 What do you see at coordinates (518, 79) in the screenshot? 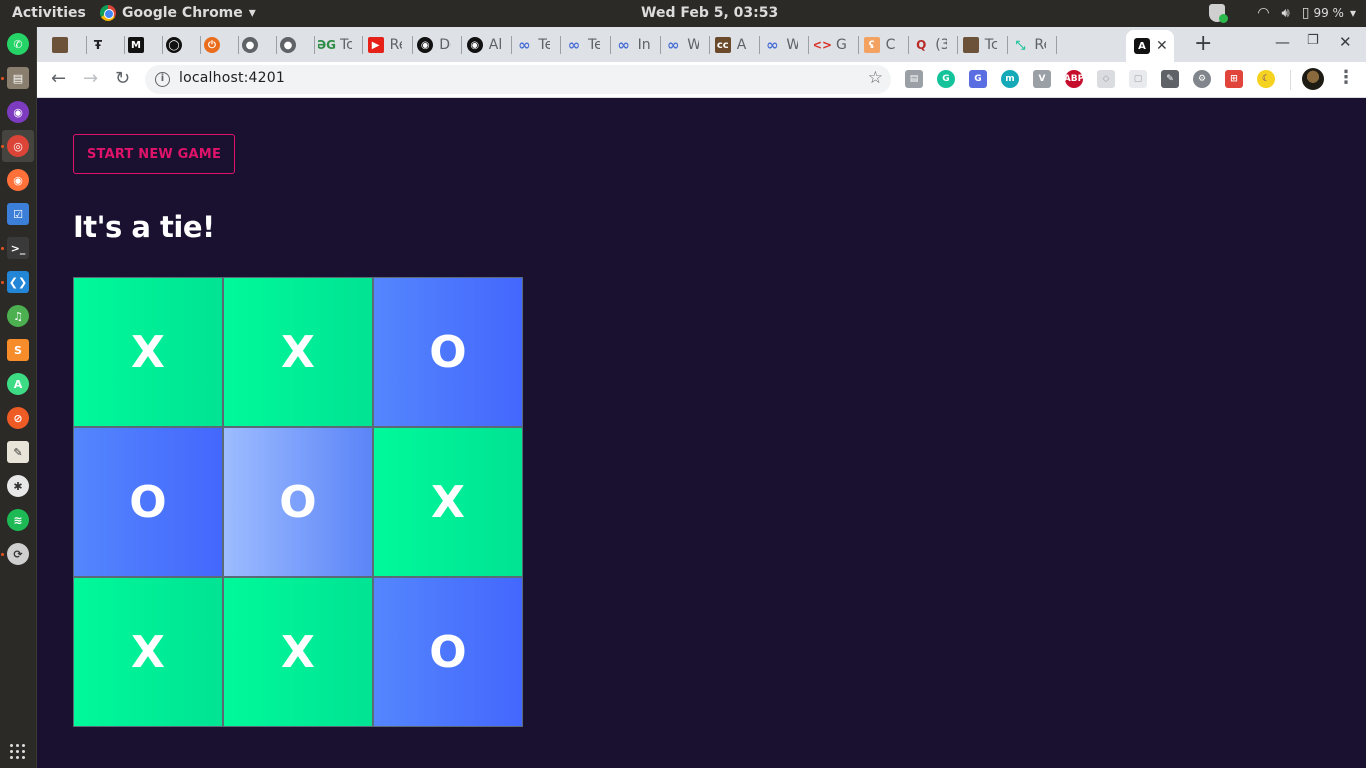
I see `address-bar: i localhost:4201 ☆` at bounding box center [518, 79].